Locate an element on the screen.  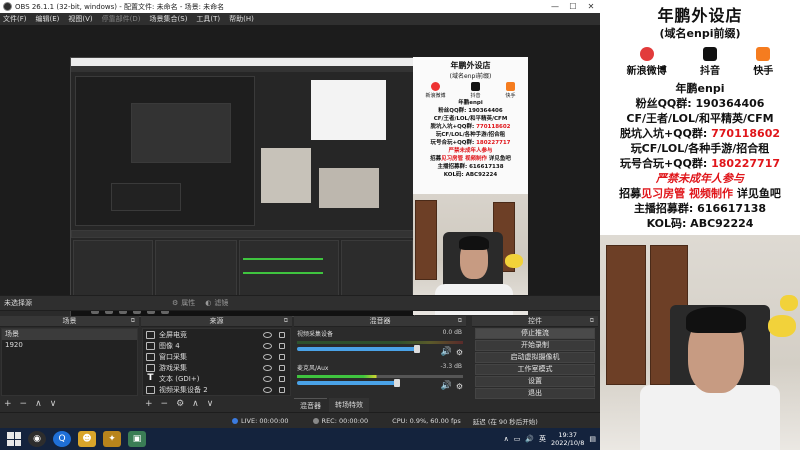
live-indicator: LIVE: 00:00:00 is located at coordinates (266, 421).